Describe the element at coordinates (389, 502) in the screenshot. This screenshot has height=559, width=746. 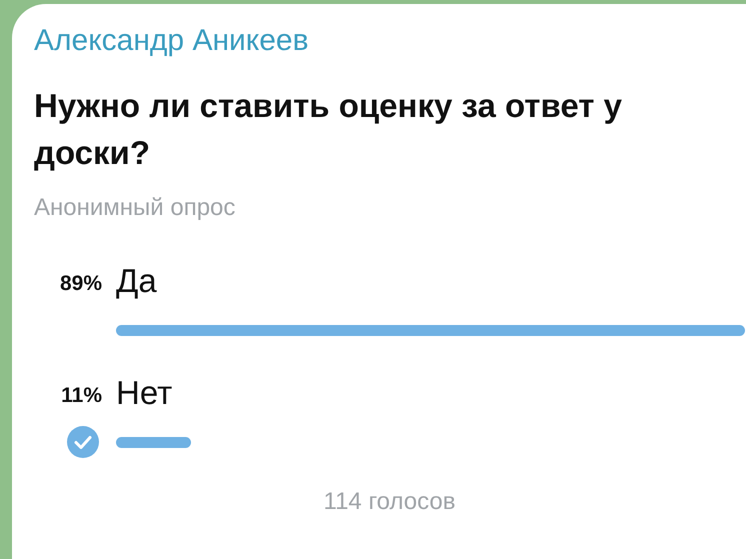
I see `vote-count: 114 голосов` at that location.